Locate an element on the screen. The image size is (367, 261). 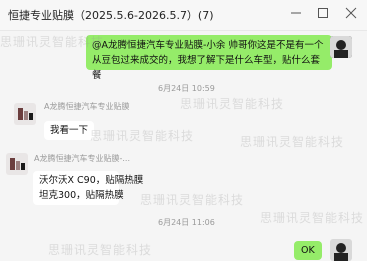
message-text: OK is located at coordinates (308, 250).